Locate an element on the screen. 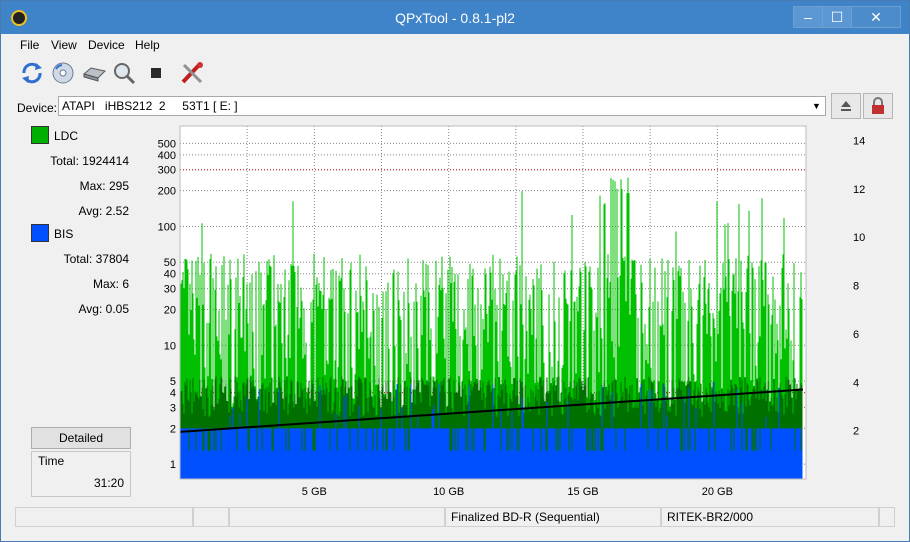 This screenshot has height=542, width=910. y-left-tick-label: 400 is located at coordinates (167, 156).